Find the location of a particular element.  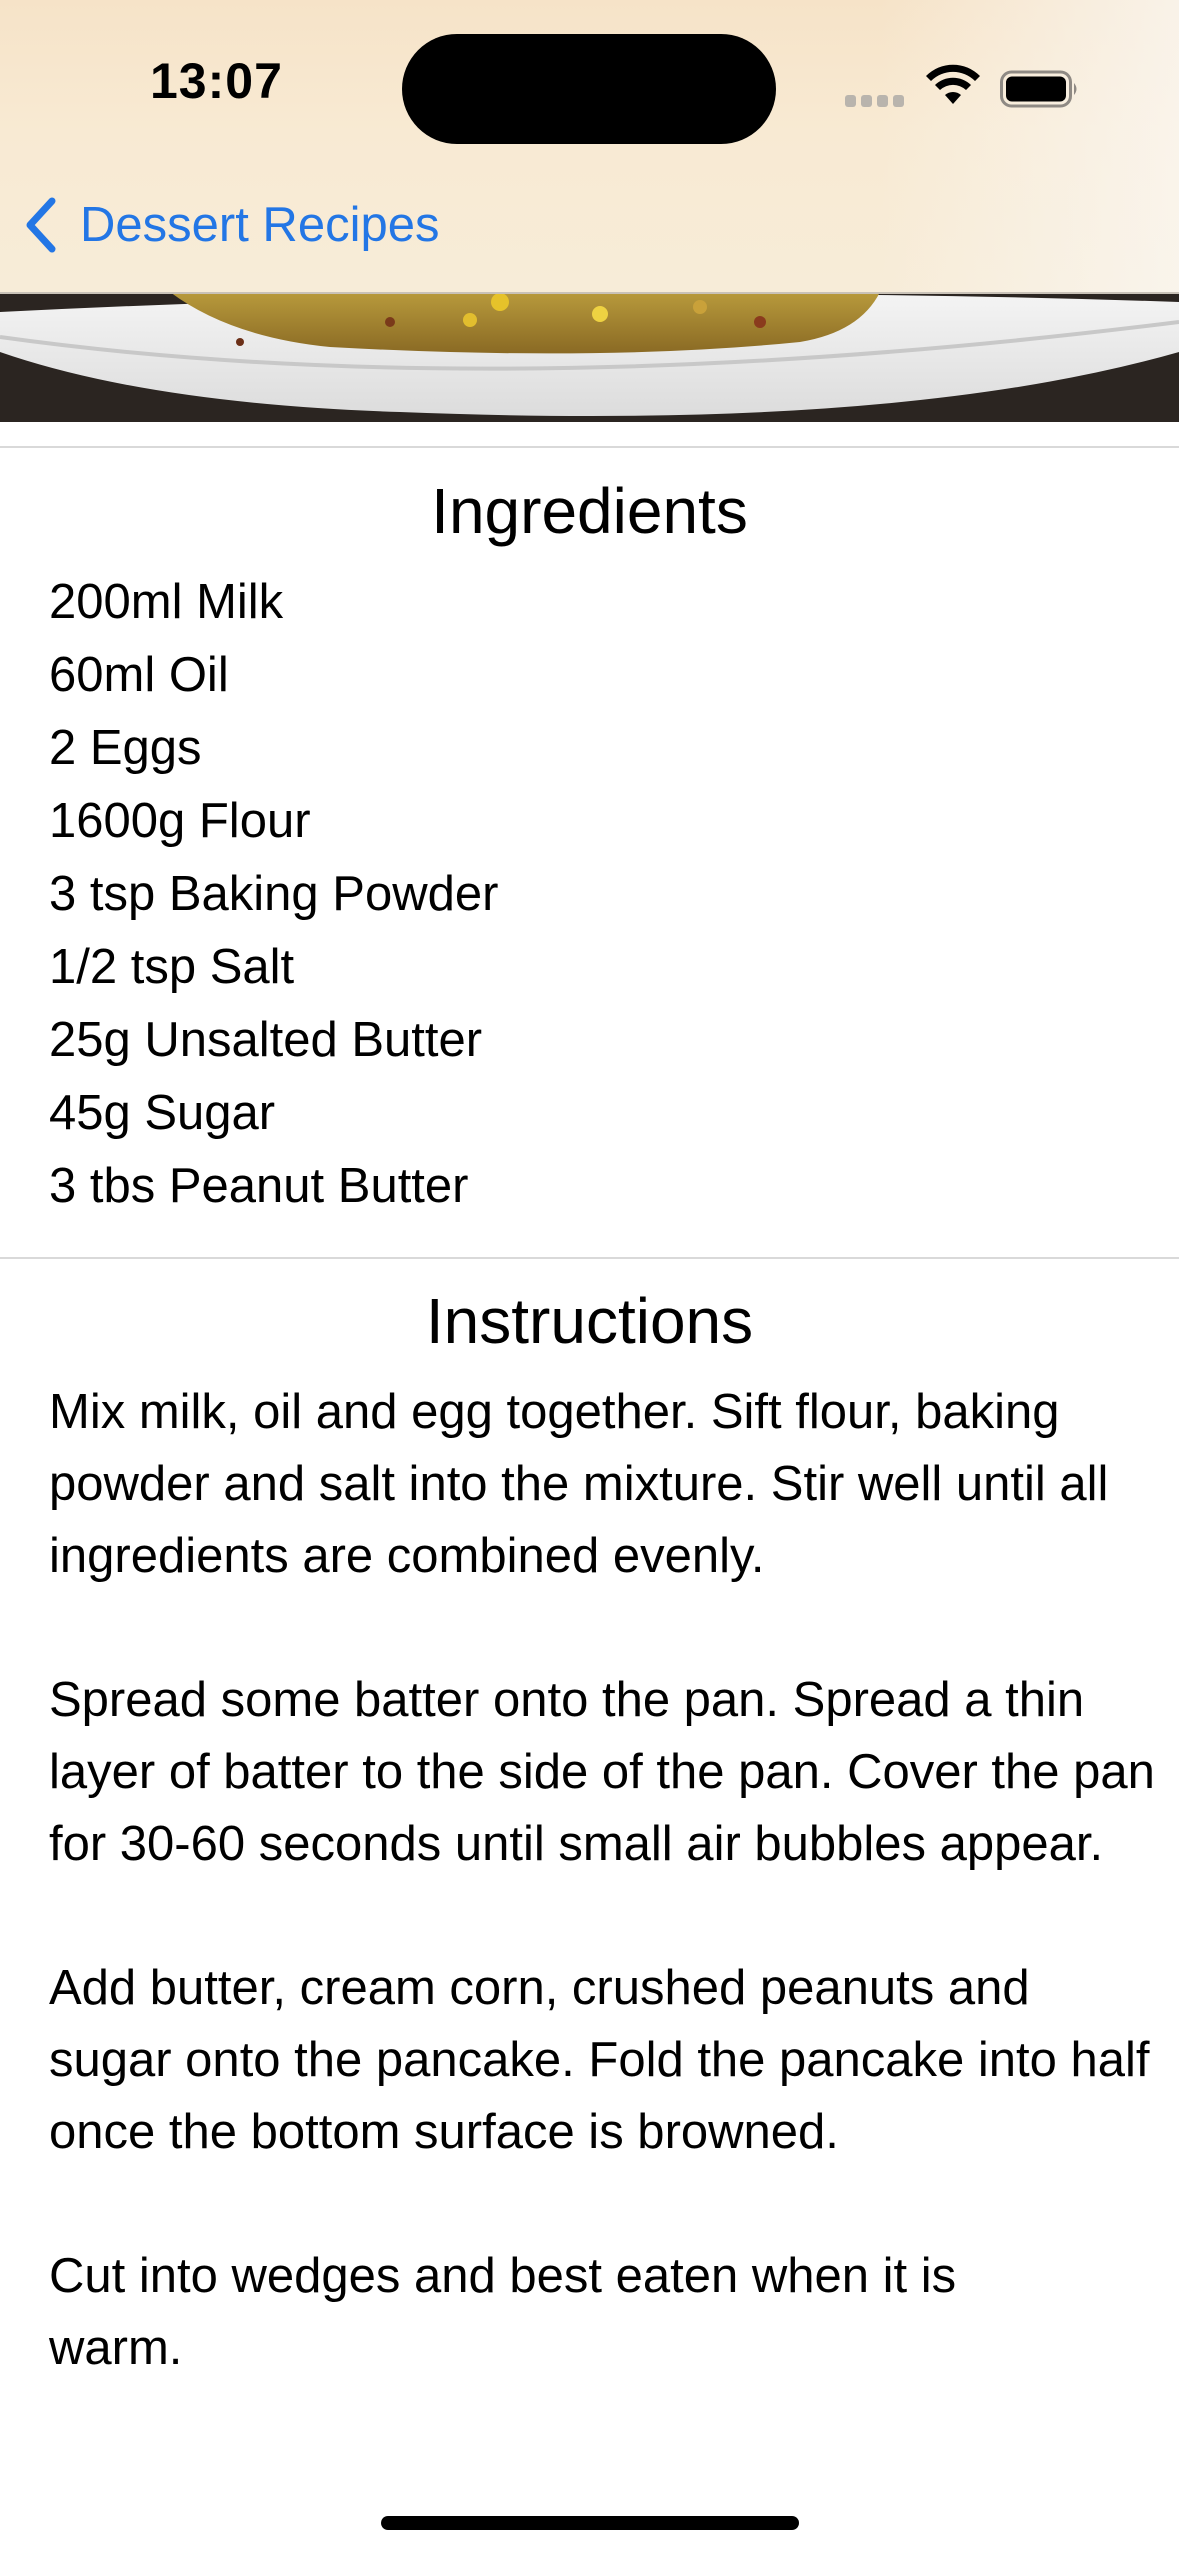

back-button-label: Dessert Recipes is located at coordinates (260, 225).